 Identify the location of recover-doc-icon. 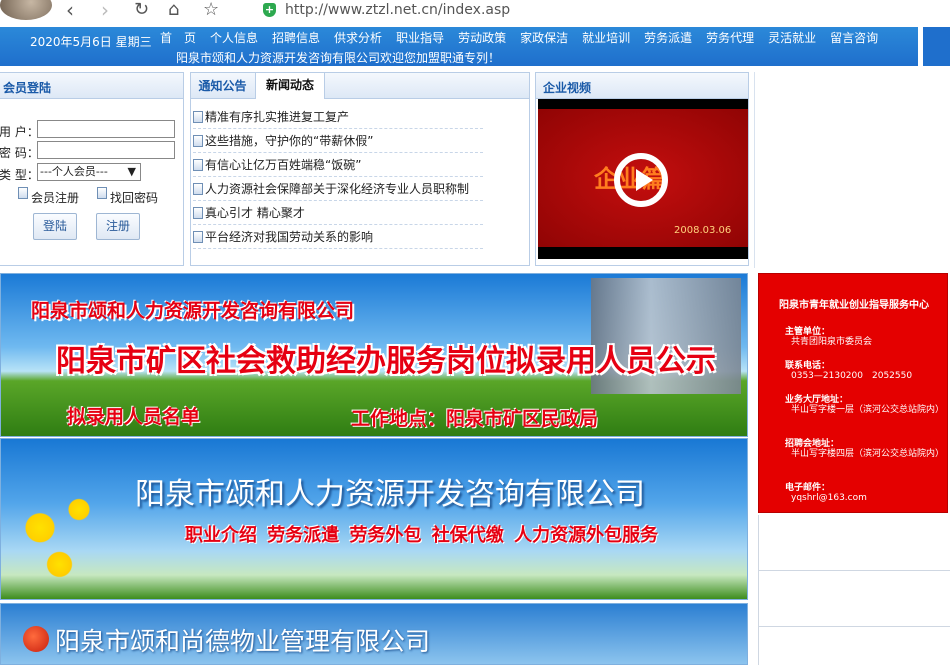
(102, 193).